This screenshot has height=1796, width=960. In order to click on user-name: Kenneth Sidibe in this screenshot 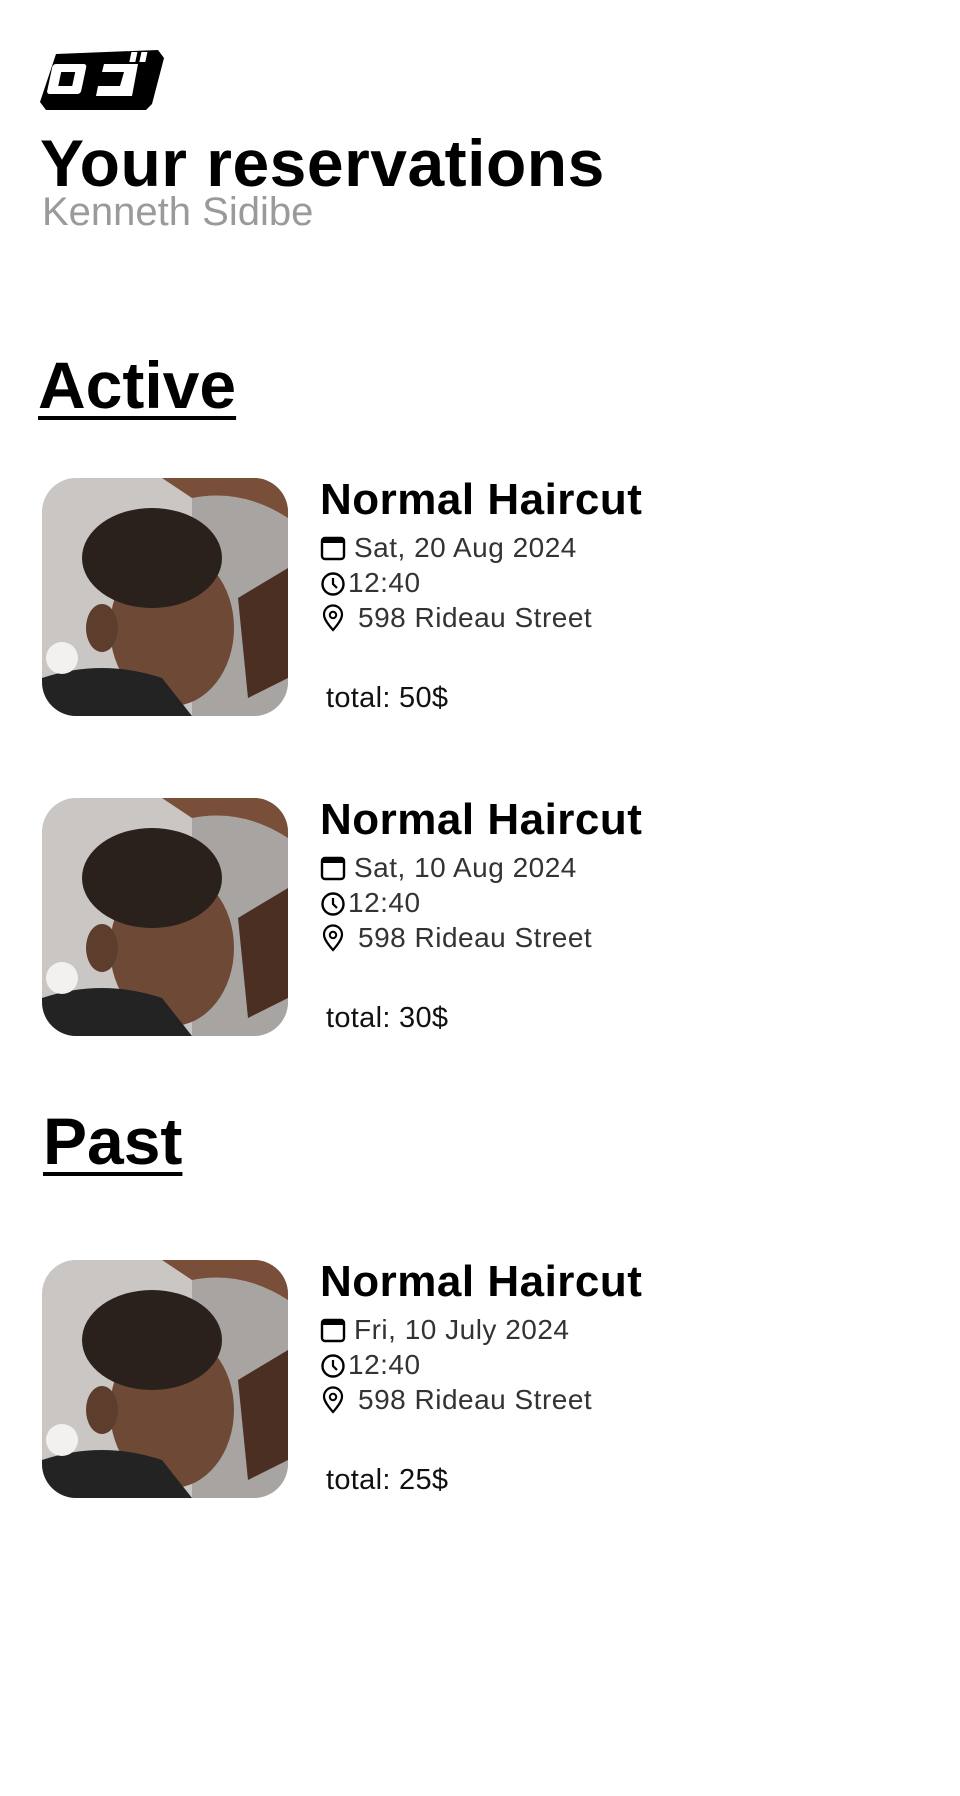, I will do `click(178, 212)`.